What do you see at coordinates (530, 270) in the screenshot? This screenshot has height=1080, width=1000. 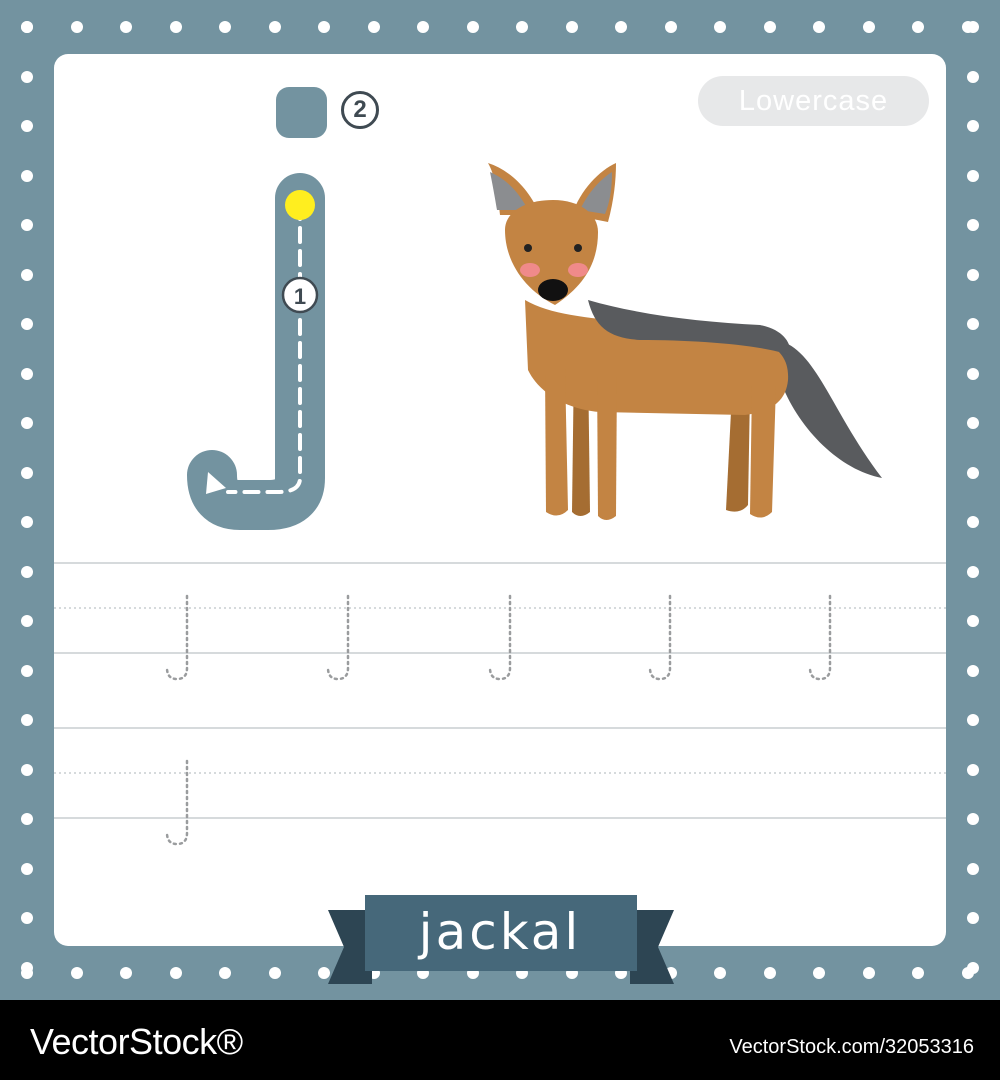 I see `jackal-cheek-left` at bounding box center [530, 270].